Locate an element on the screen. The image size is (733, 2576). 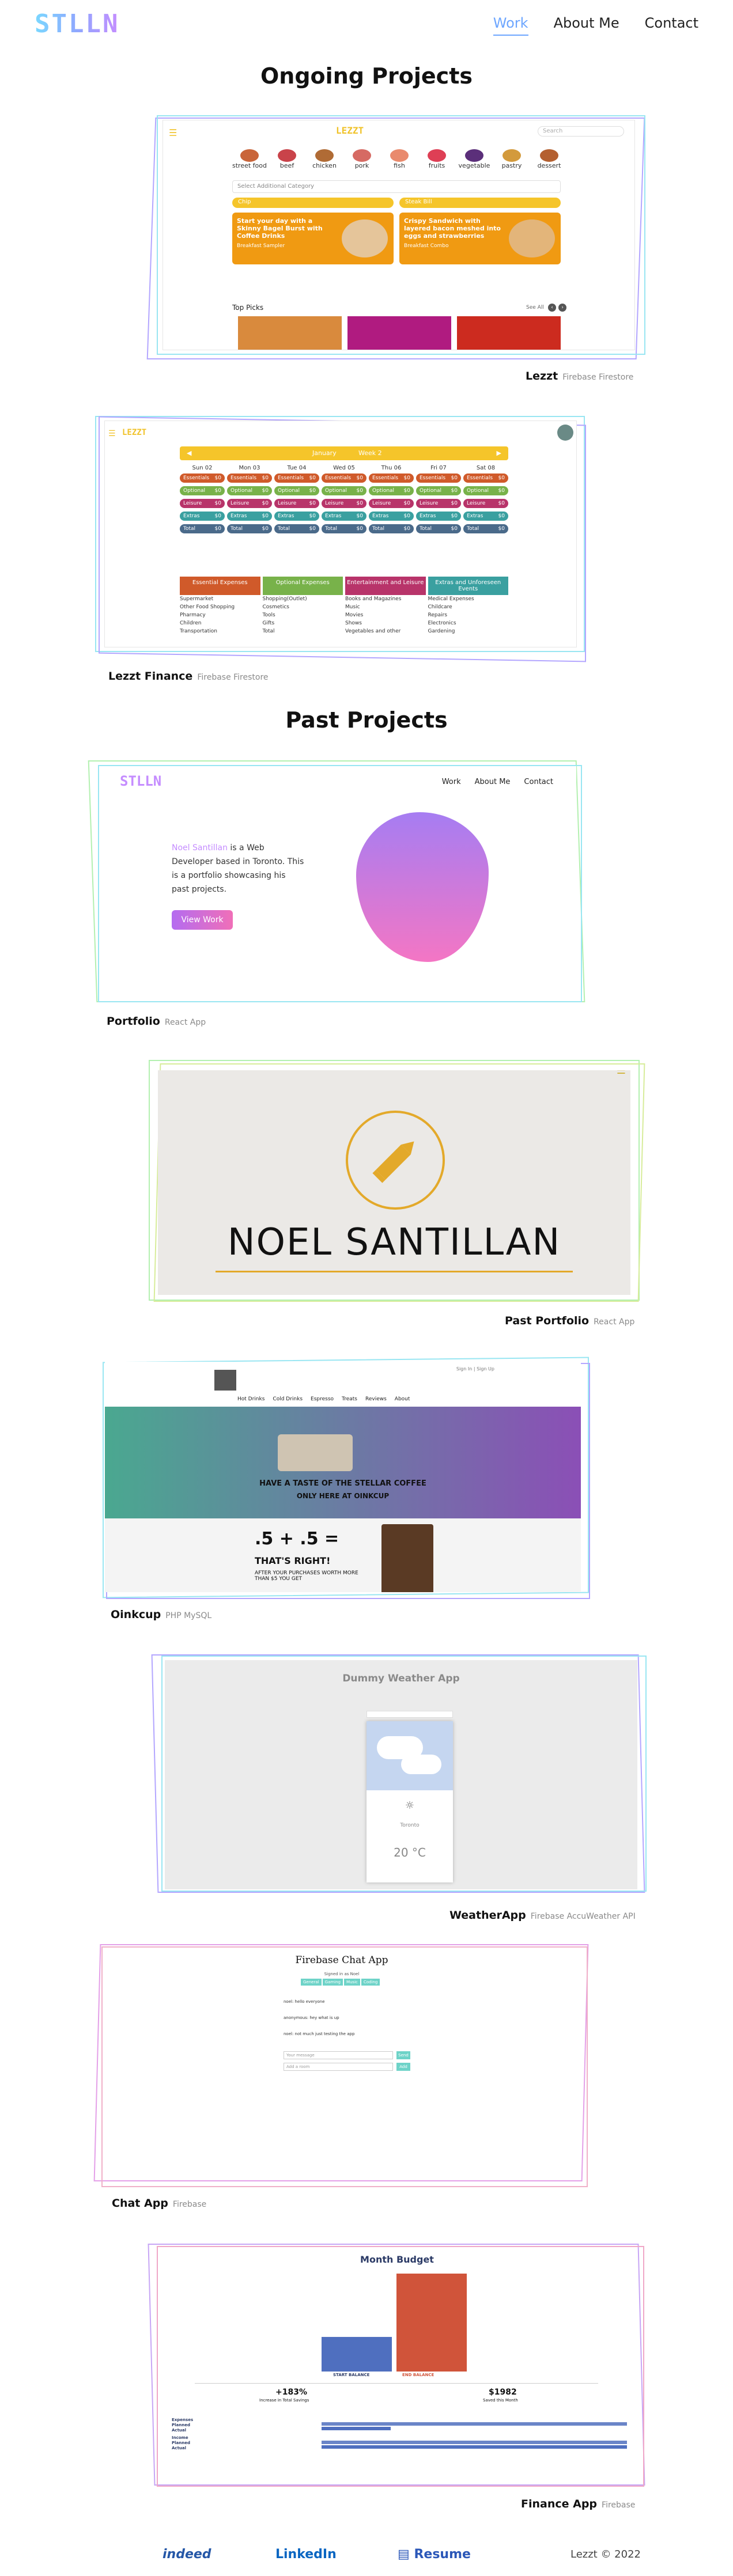
project-past-portfolio: ☰ NOEL SANTILLAN is located at coordinates (397, 1184).